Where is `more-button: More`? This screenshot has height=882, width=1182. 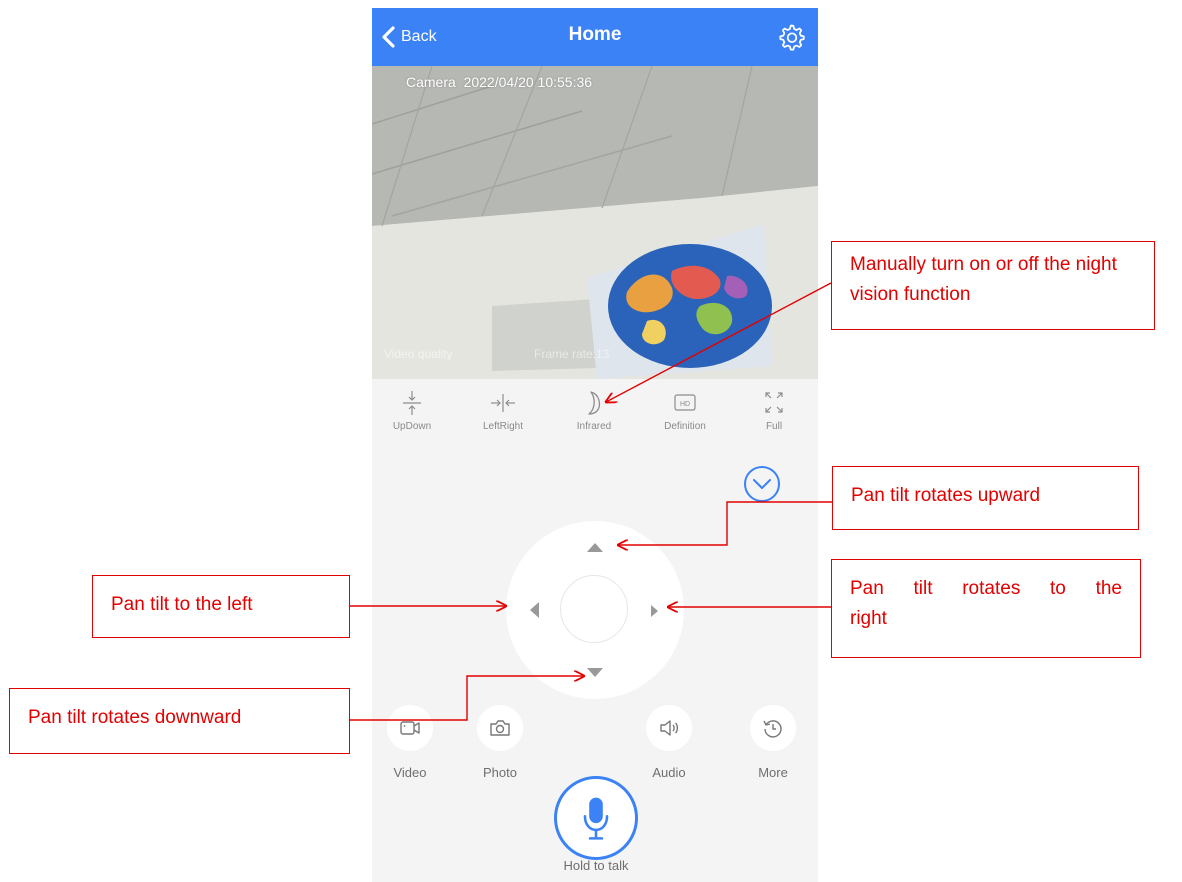
more-button: More is located at coordinates (773, 742).